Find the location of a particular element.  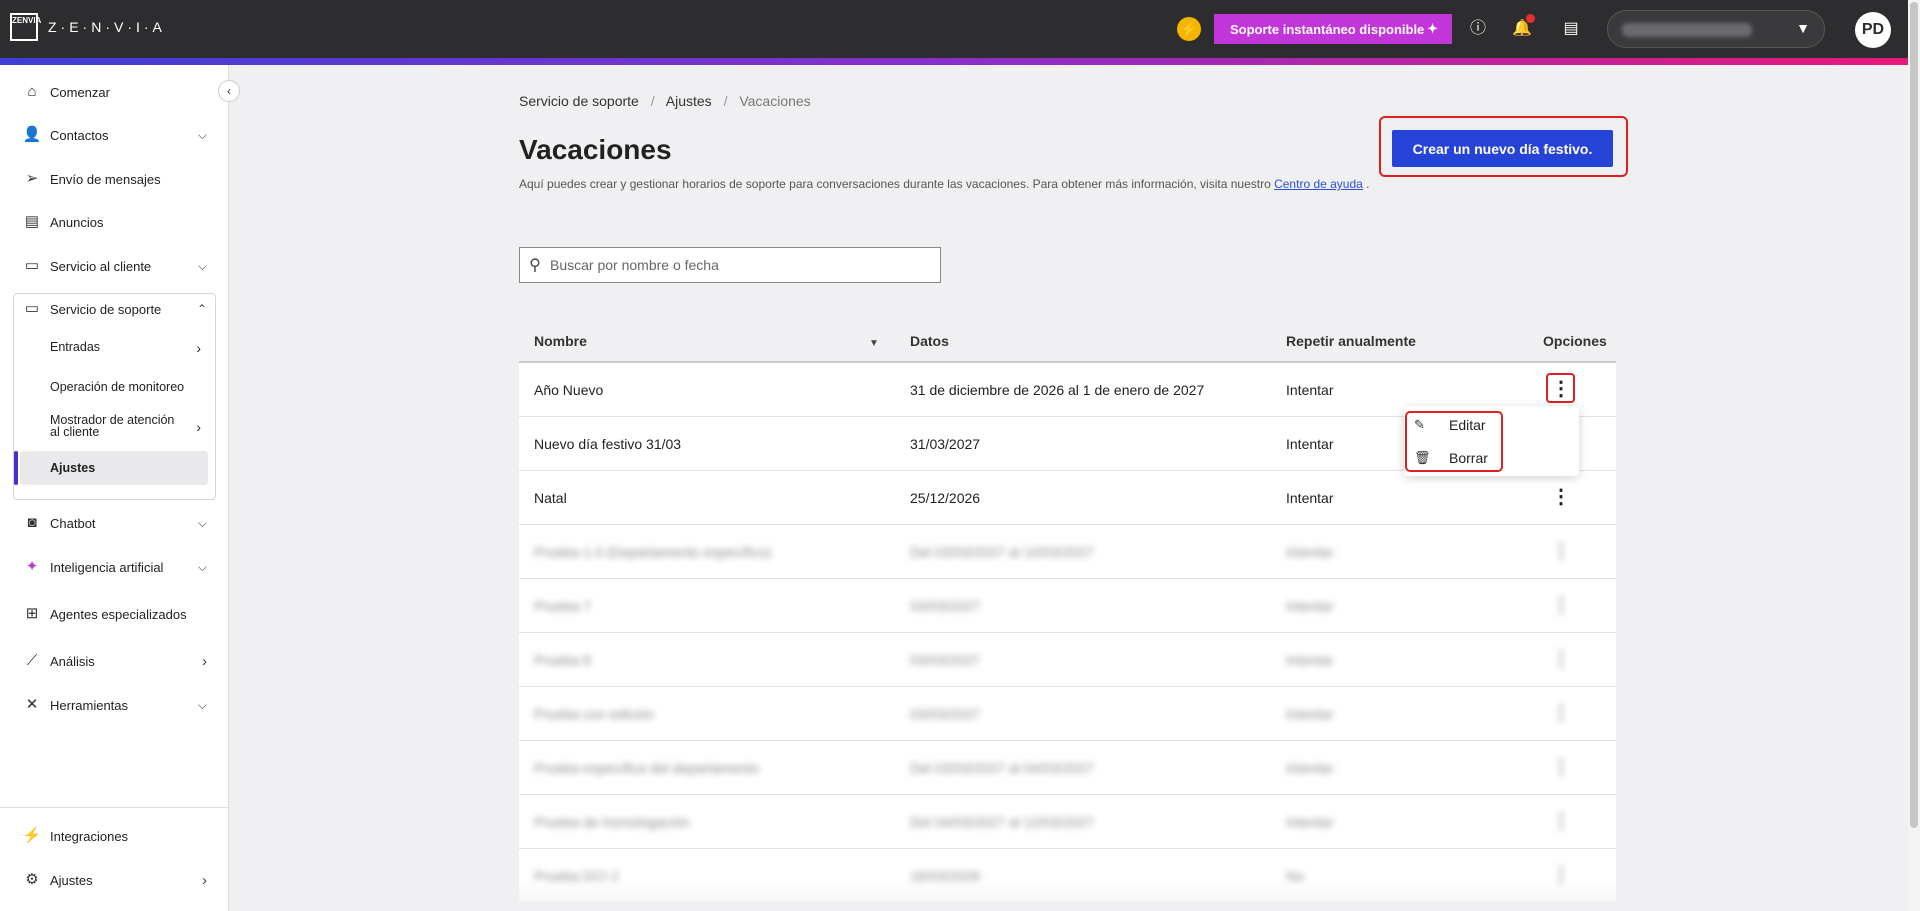

sidebar-divider is located at coordinates (114, 807).